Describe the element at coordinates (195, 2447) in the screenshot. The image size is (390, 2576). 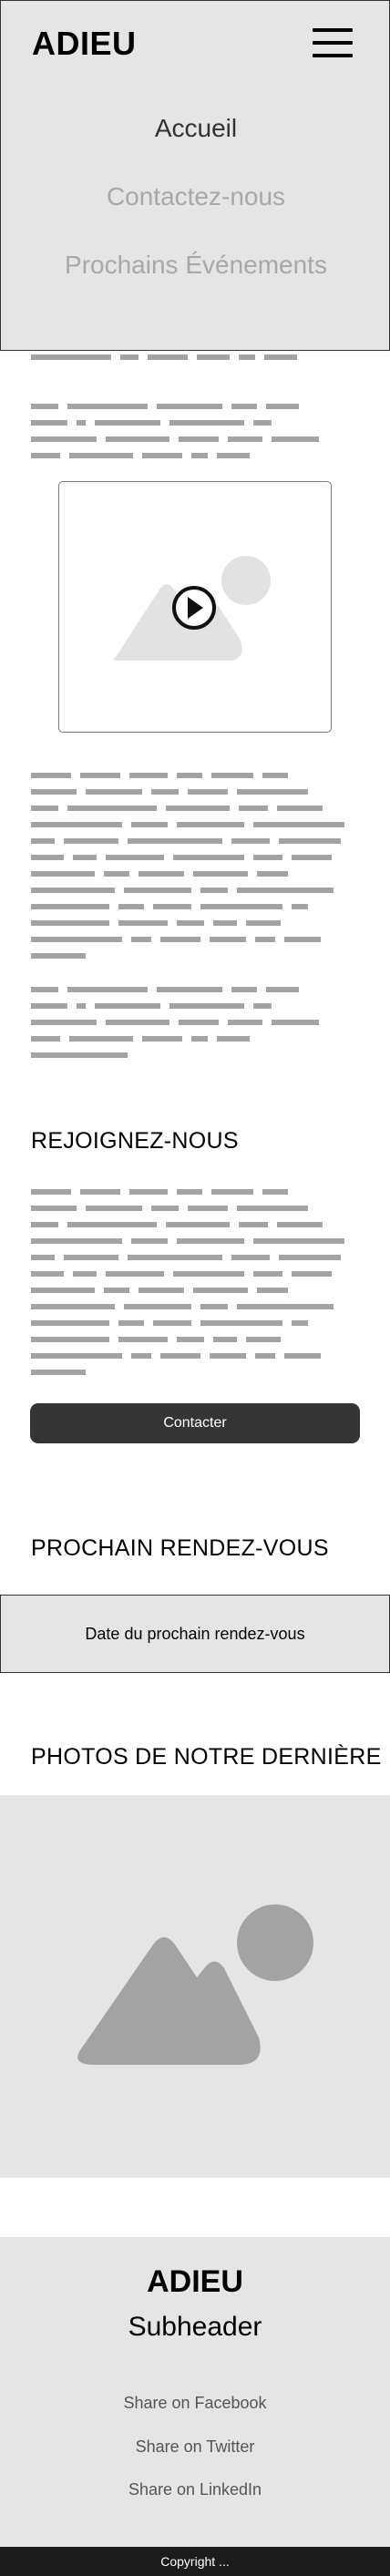
I see `share-twitter-link: Share on Twitter` at that location.